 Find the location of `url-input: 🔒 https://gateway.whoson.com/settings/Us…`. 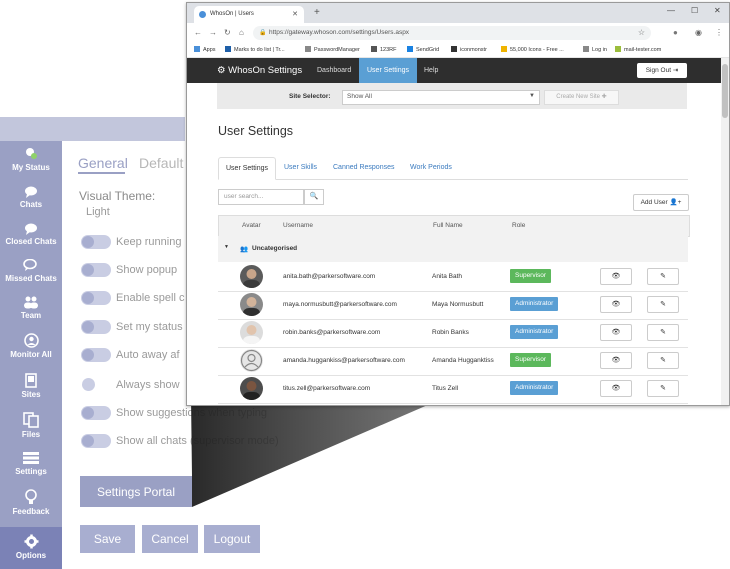

url-input: 🔒 https://gateway.whoson.com/settings/Us… is located at coordinates (452, 33).